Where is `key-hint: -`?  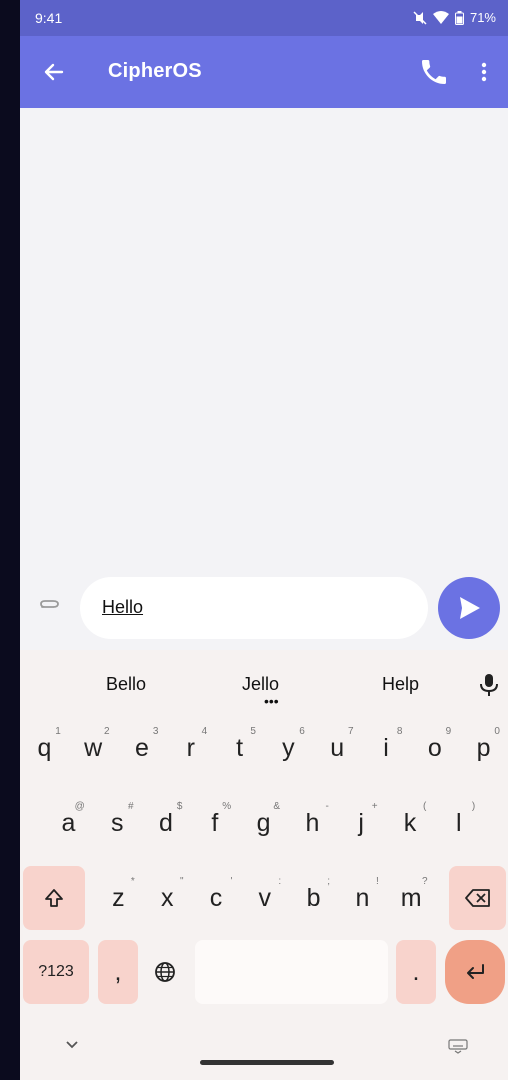
key-hint: - is located at coordinates (327, 806).